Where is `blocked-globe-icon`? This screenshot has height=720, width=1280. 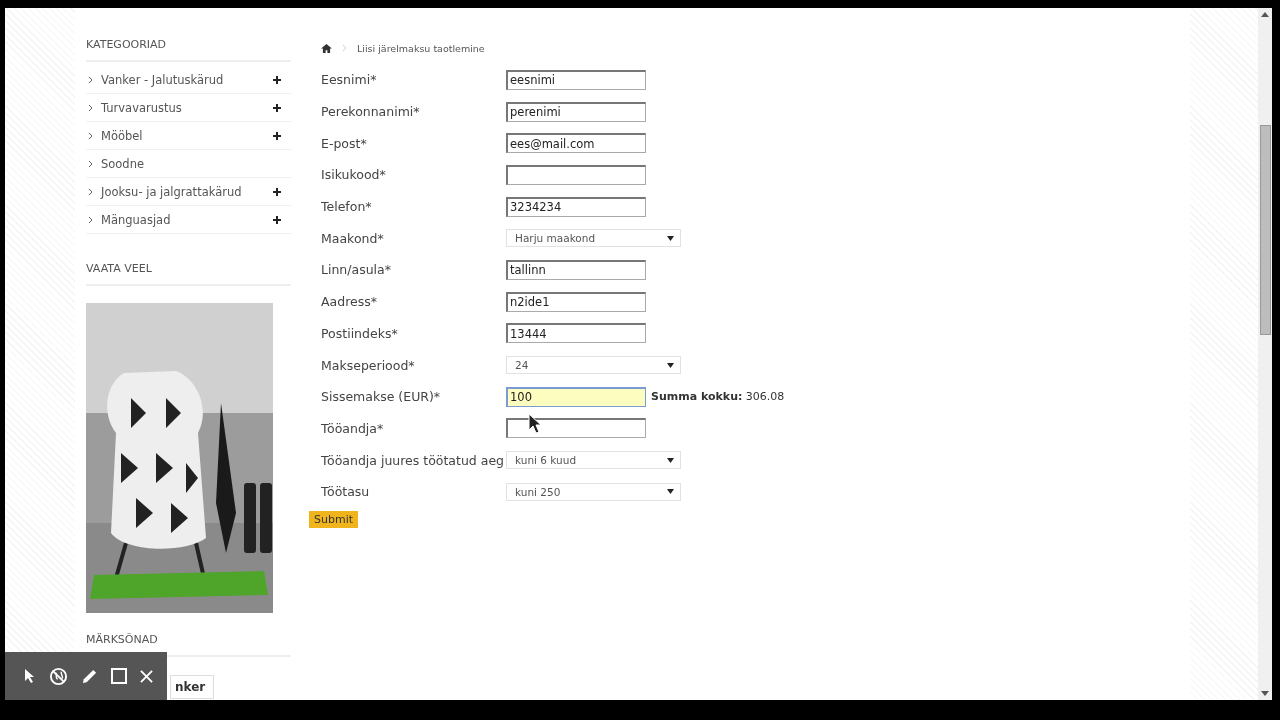 blocked-globe-icon is located at coordinates (58, 676).